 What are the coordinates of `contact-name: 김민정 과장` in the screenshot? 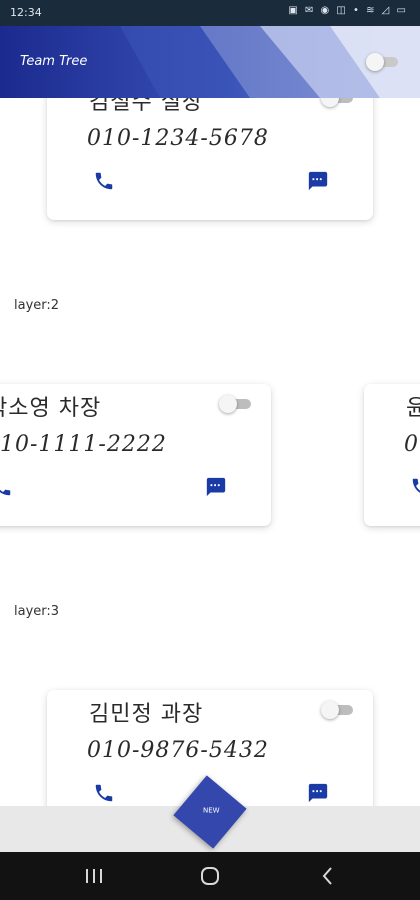 It's located at (146, 714).